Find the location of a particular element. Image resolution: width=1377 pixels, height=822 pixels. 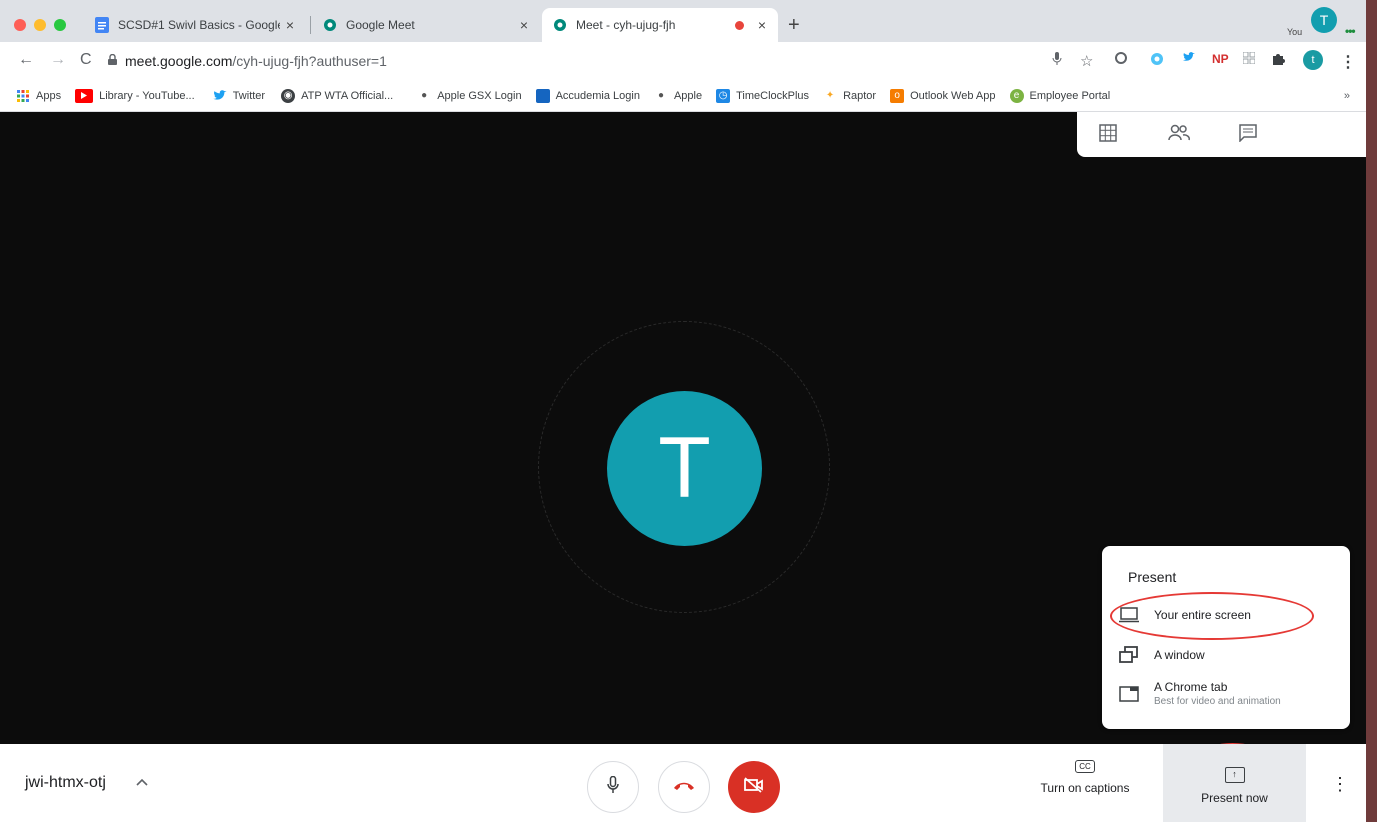

microphone-toggle-button is located at coordinates (613, 787).